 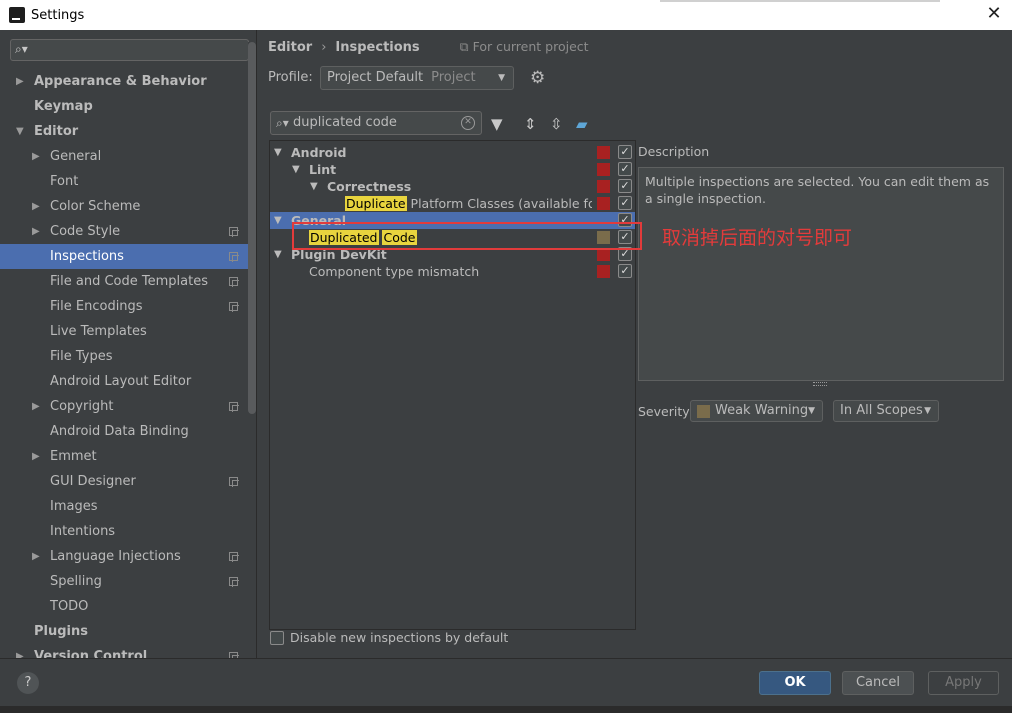 What do you see at coordinates (582, 124) in the screenshot?
I see `reset-eraser-icon: ▰` at bounding box center [582, 124].